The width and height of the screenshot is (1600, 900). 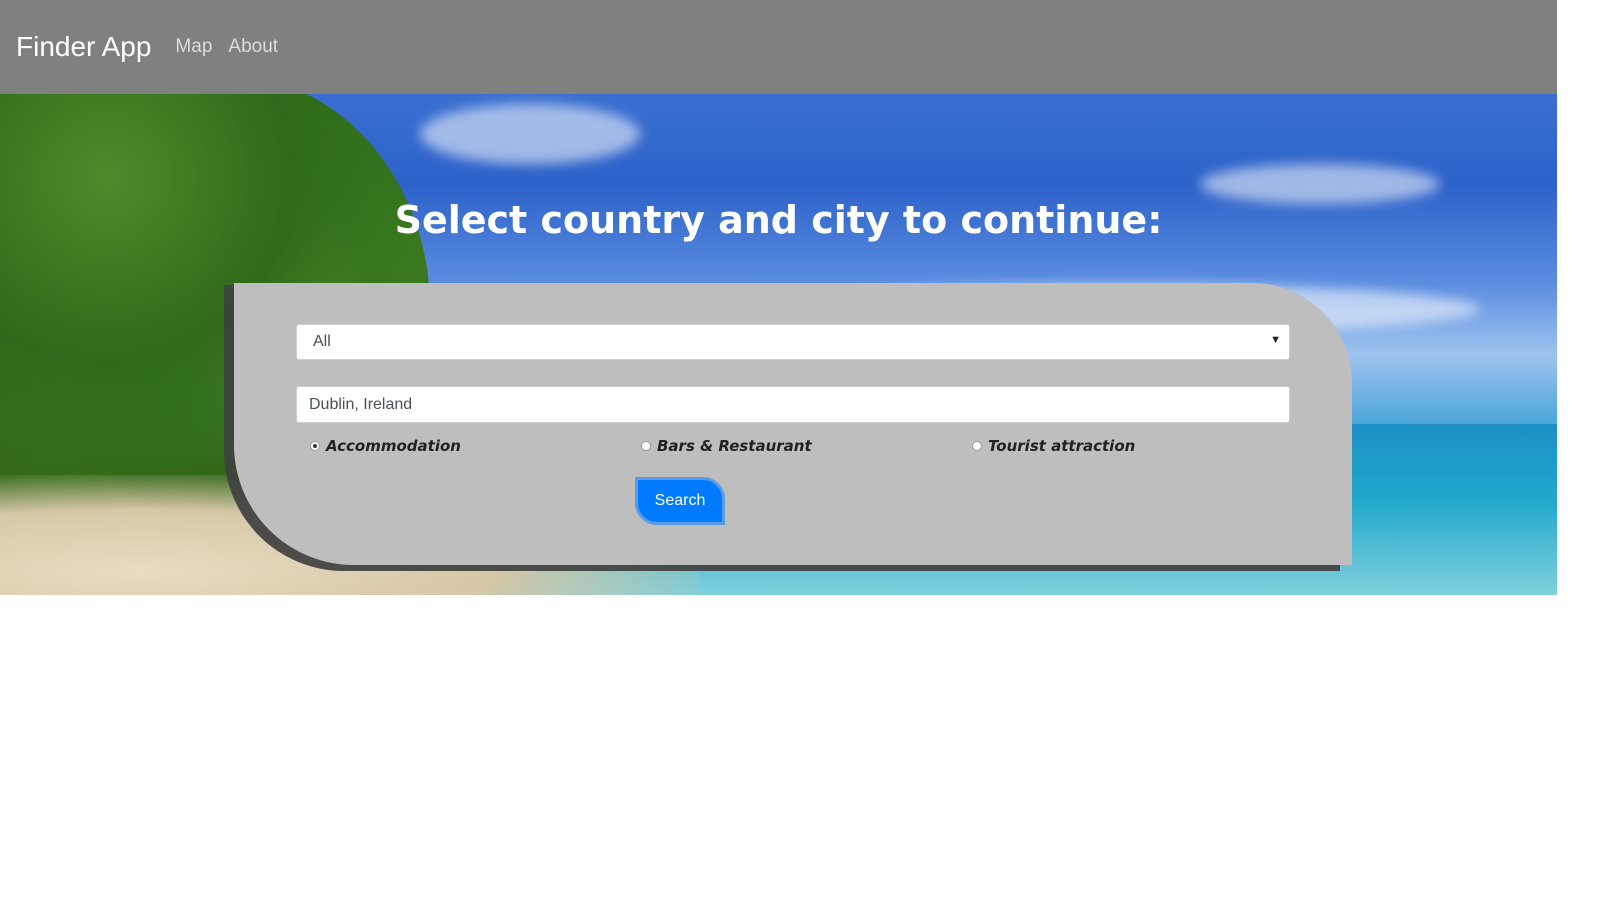 I want to click on category-select-value: All, so click(x=322, y=341).